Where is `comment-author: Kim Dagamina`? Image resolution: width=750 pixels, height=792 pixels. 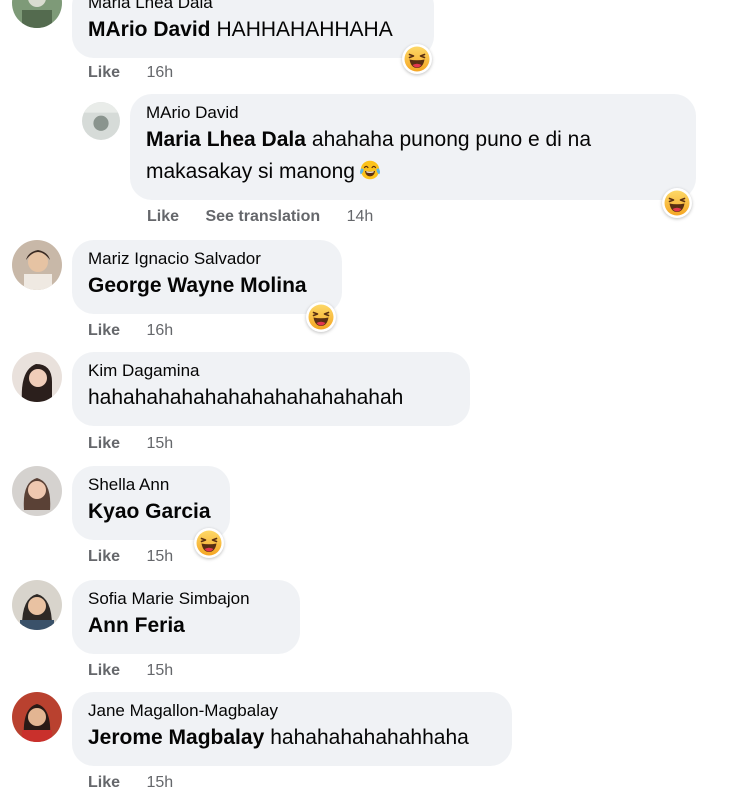
comment-author: Kim Dagamina is located at coordinates (271, 371).